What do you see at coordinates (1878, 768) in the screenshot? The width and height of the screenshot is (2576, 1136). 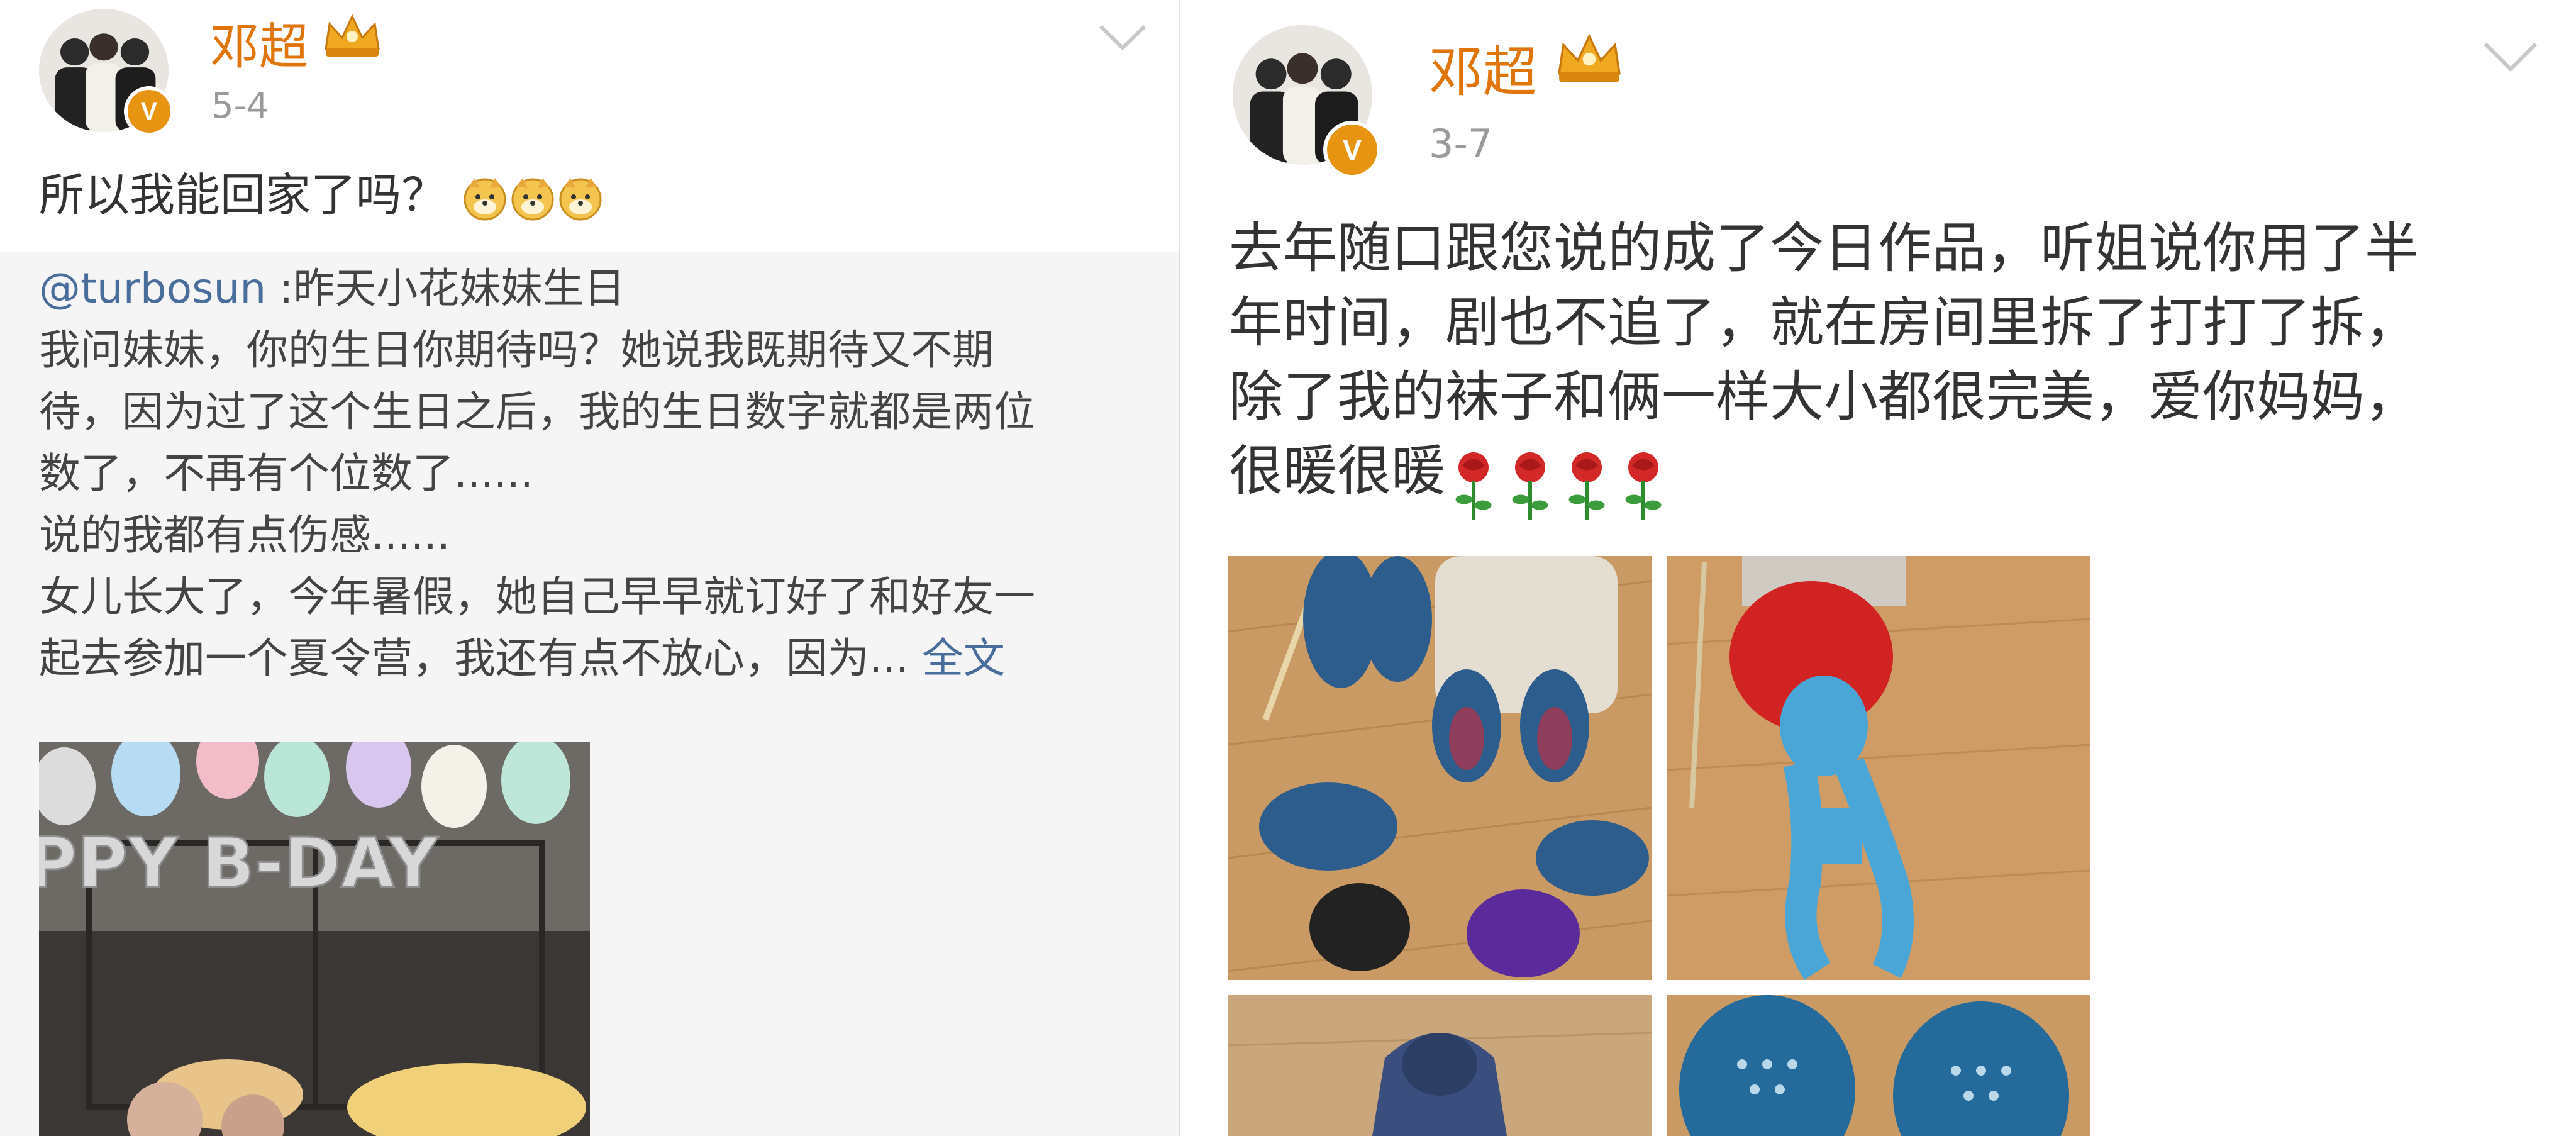 I see `knitted-hat-scarf-photo` at bounding box center [1878, 768].